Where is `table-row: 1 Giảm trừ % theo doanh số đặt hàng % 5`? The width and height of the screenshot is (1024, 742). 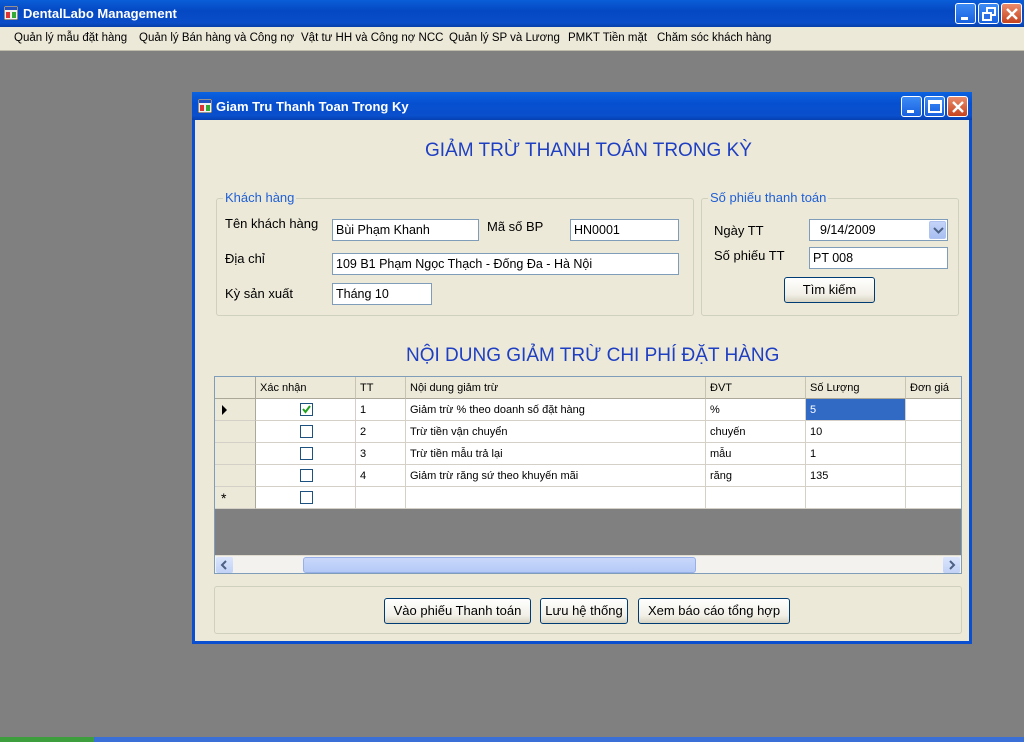 table-row: 1 Giảm trừ % theo doanh số đặt hàng % 5 is located at coordinates (588, 410).